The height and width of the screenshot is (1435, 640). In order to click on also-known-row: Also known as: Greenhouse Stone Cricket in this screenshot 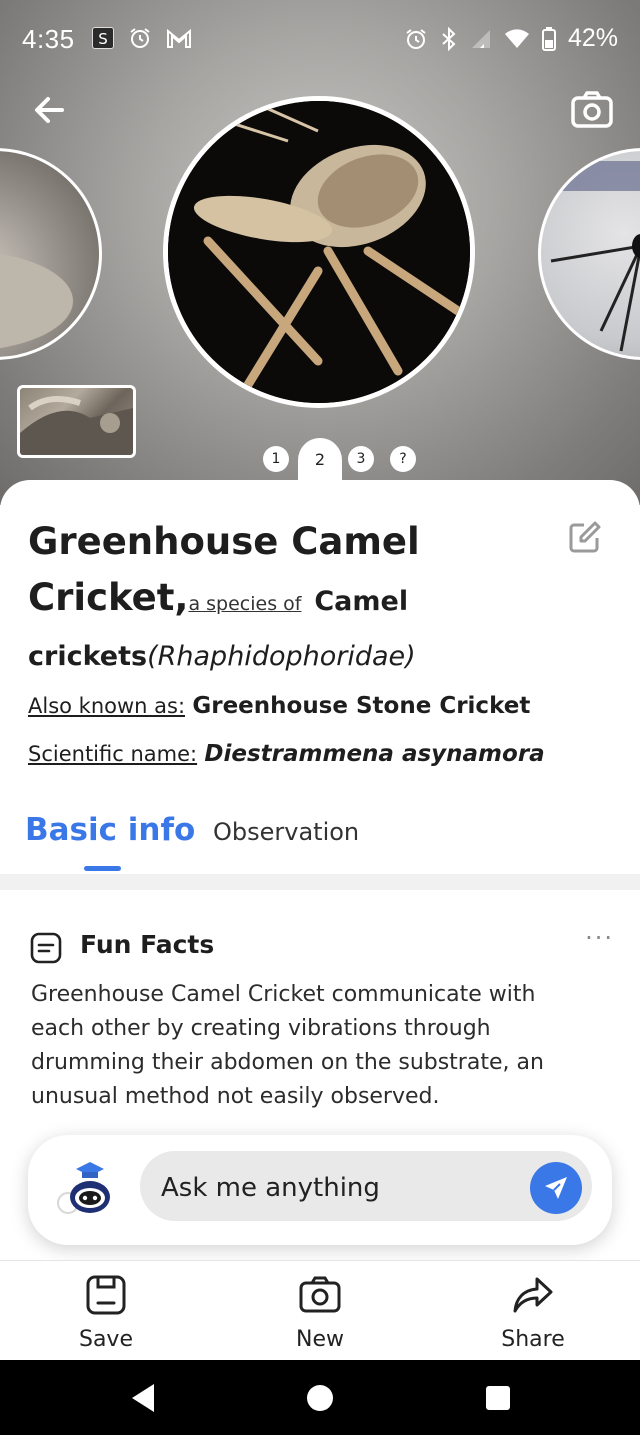, I will do `click(298, 706)`.